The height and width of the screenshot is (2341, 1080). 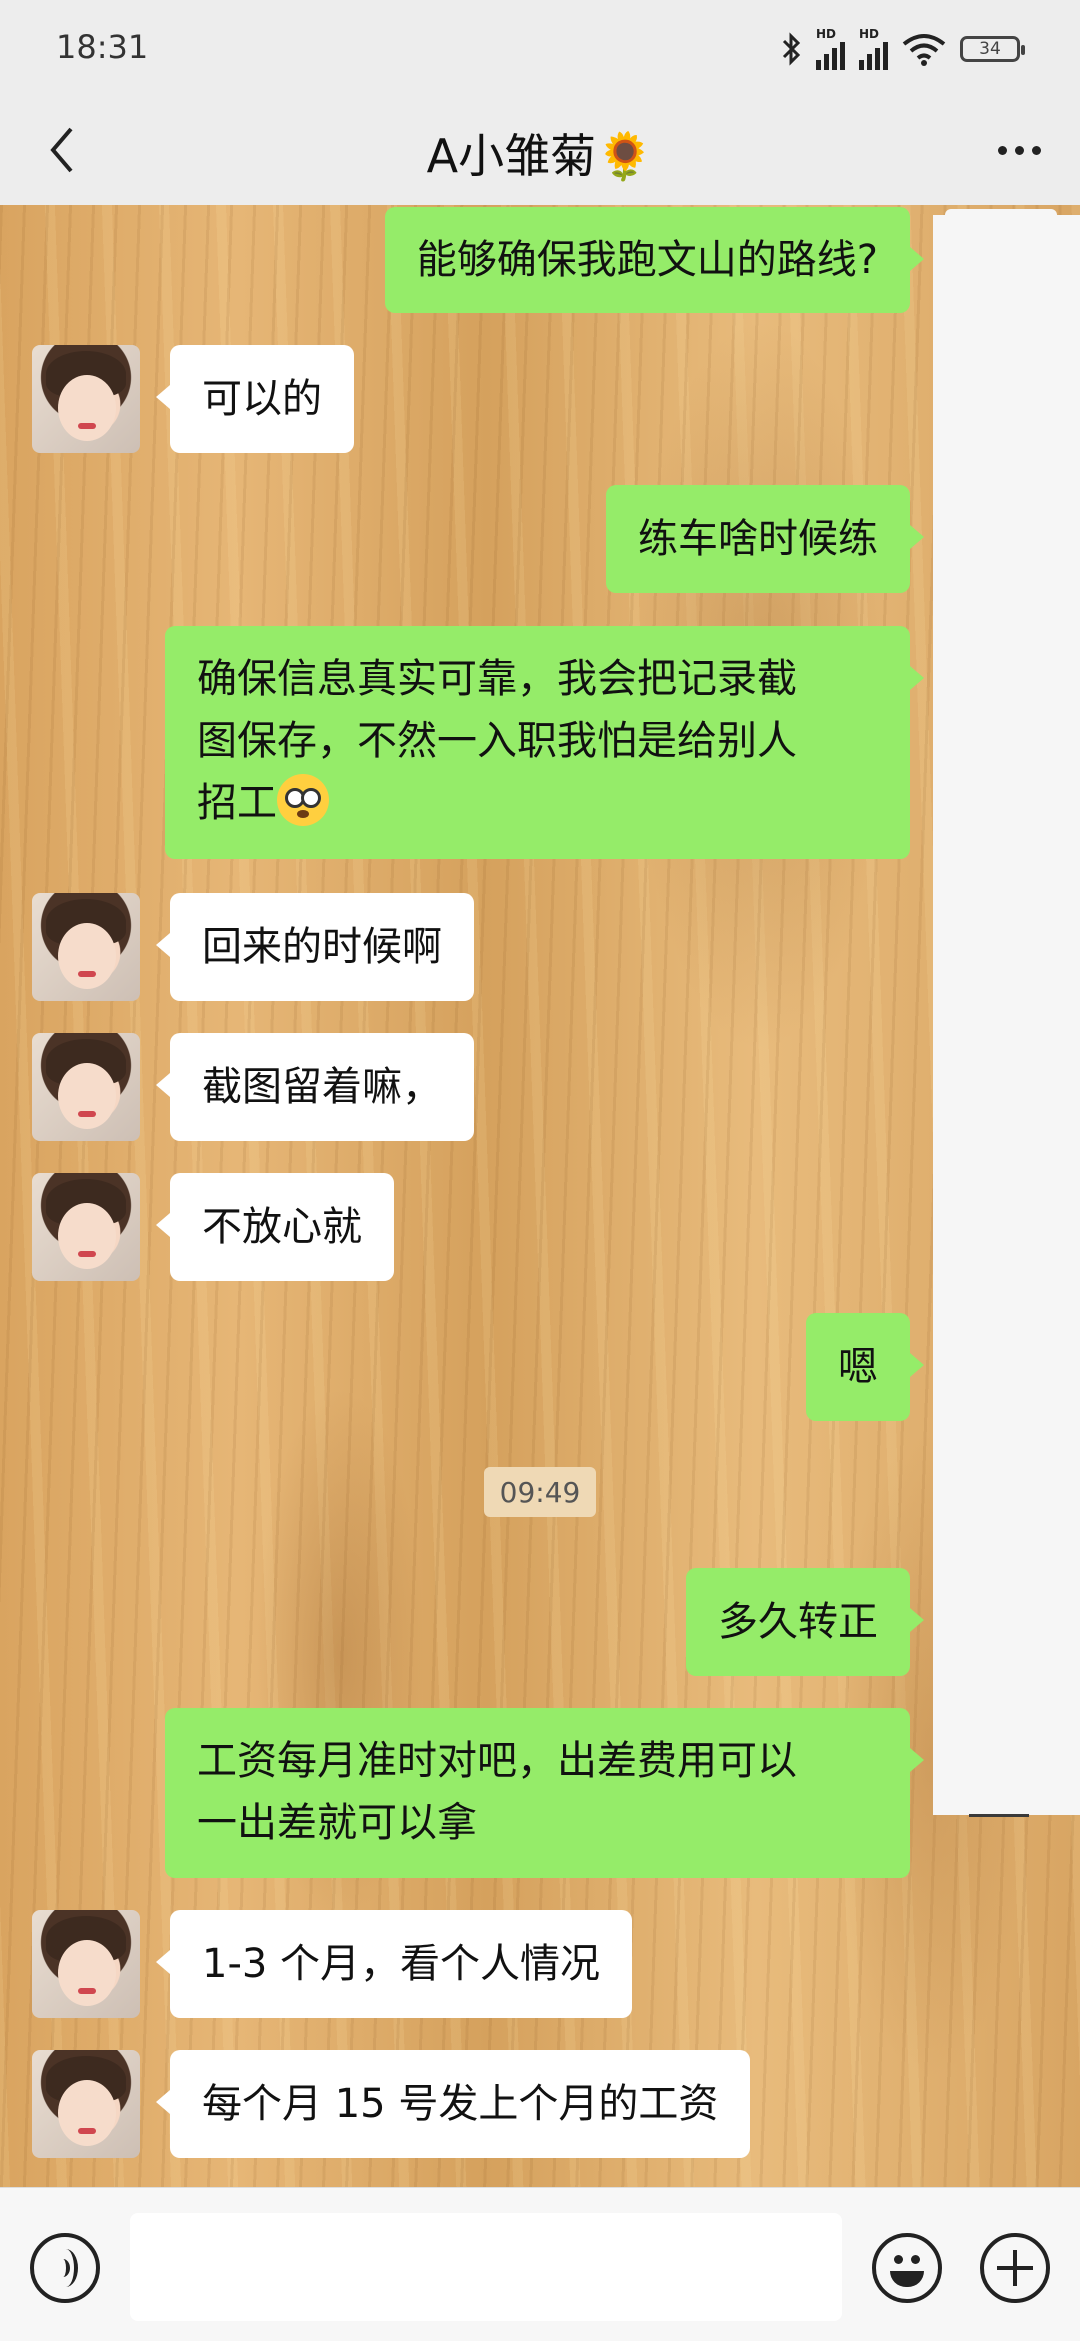 What do you see at coordinates (322, 1087) in the screenshot?
I see `message-text: 截图留着嘛，` at bounding box center [322, 1087].